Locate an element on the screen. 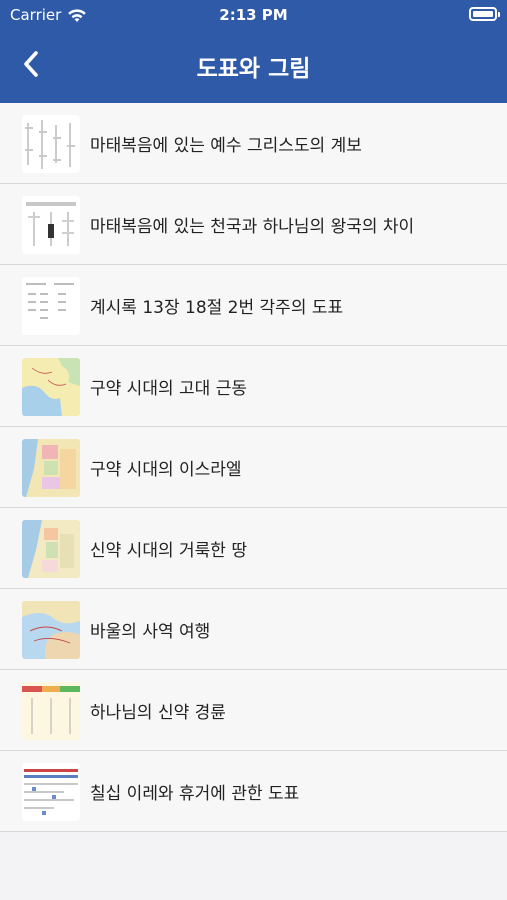  list-item-label: 구약 시대의 이스라엘 is located at coordinates (166, 470).